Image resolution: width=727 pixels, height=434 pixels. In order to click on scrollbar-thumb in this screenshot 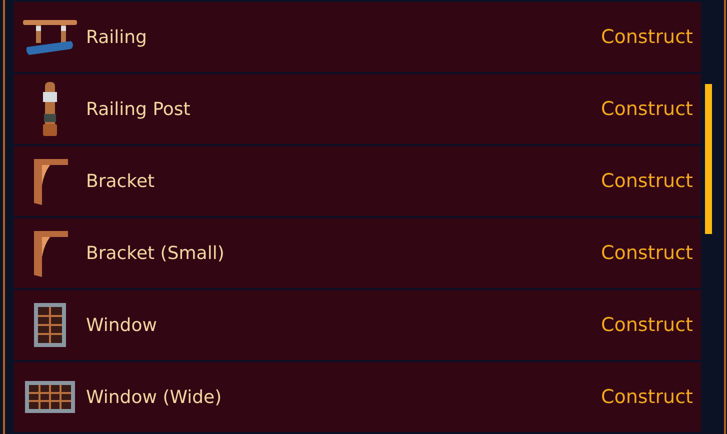, I will do `click(708, 159)`.